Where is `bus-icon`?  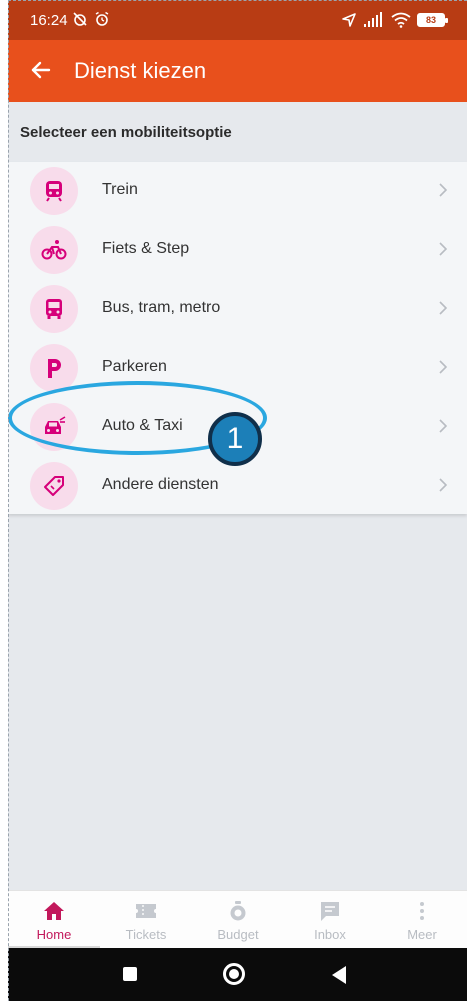 bus-icon is located at coordinates (54, 309).